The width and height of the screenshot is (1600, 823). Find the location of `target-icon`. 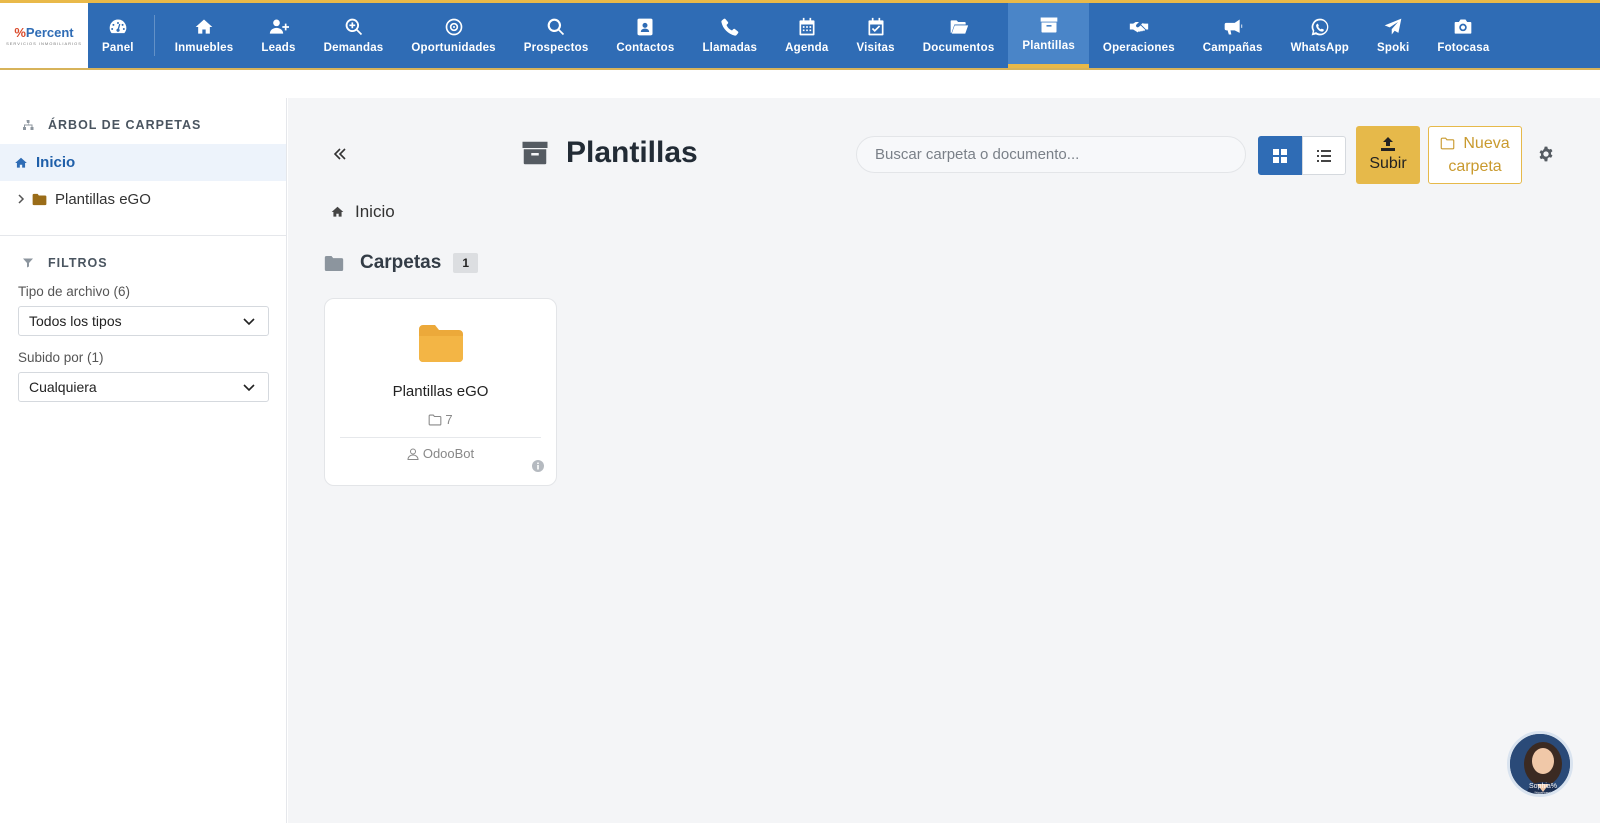

target-icon is located at coordinates (453, 27).